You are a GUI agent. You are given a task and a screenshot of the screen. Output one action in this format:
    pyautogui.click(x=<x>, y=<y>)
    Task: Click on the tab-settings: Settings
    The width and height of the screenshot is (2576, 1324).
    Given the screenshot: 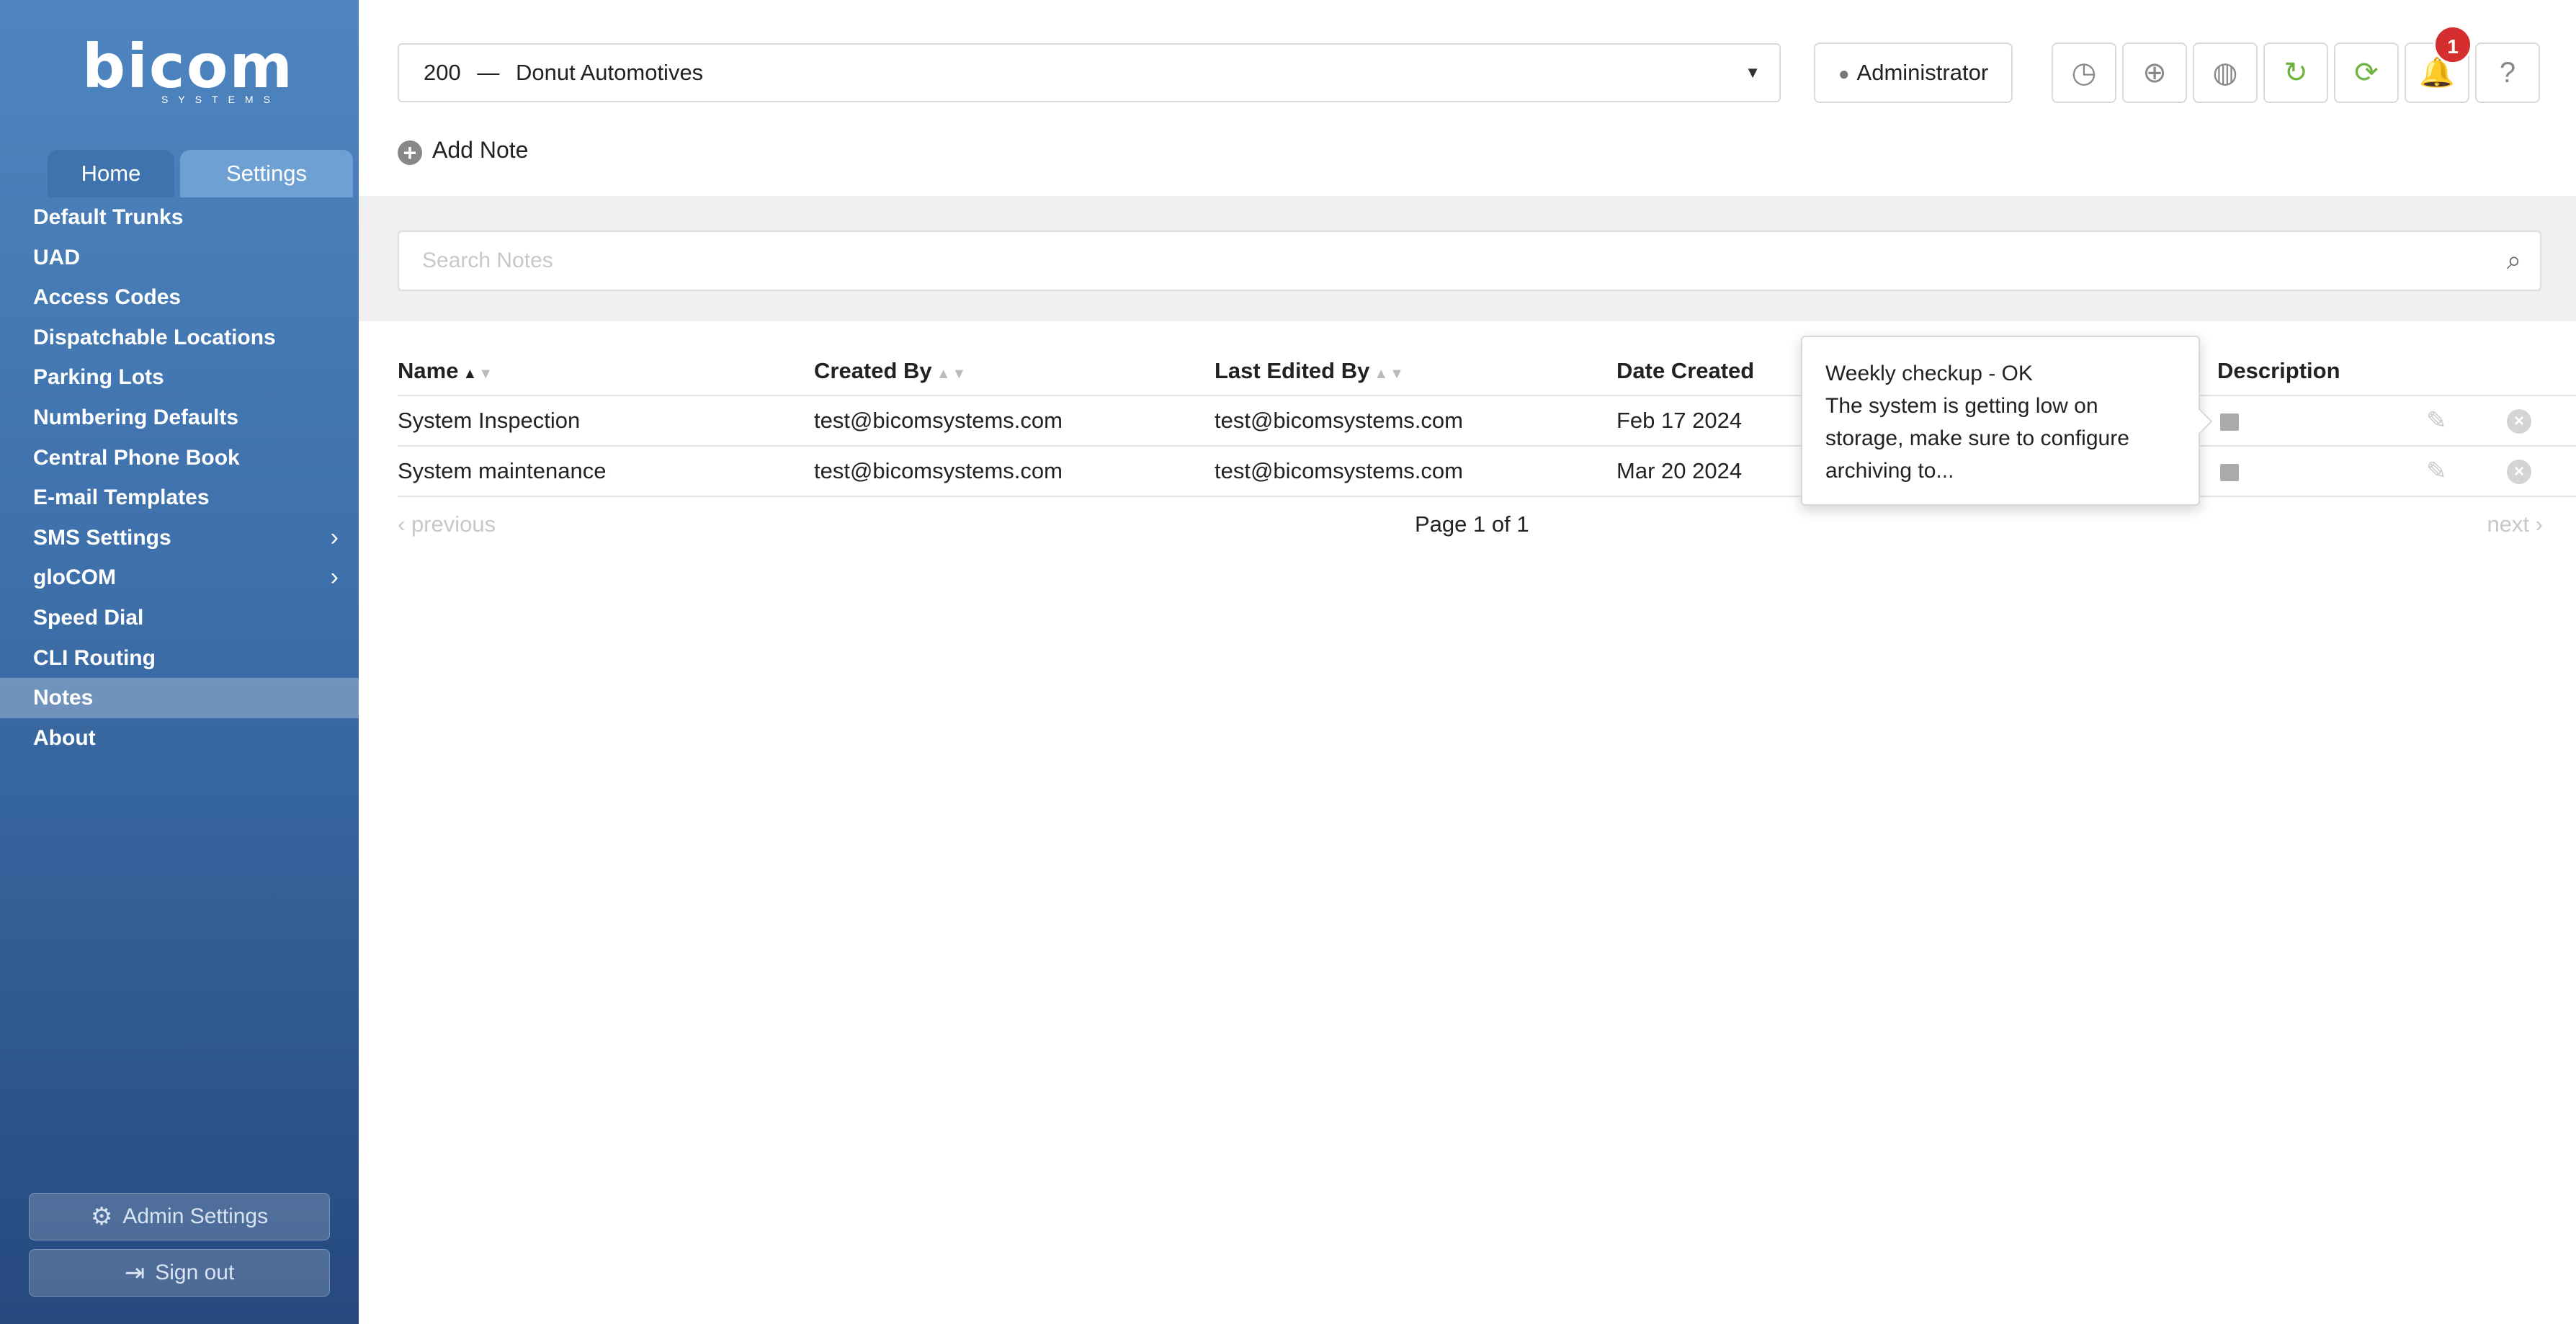 What is the action you would take?
    pyautogui.click(x=266, y=173)
    